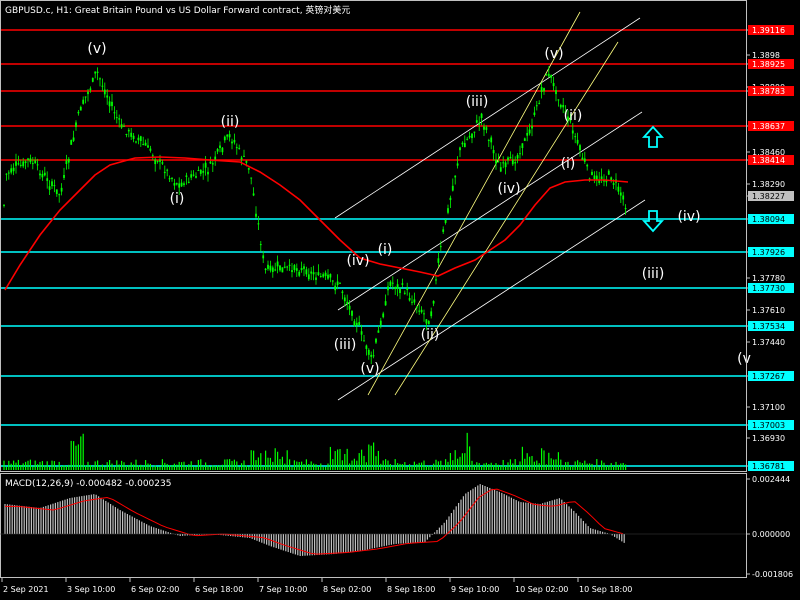  I want to click on time-axis-label: 2 Sep 2021, so click(26, 589).